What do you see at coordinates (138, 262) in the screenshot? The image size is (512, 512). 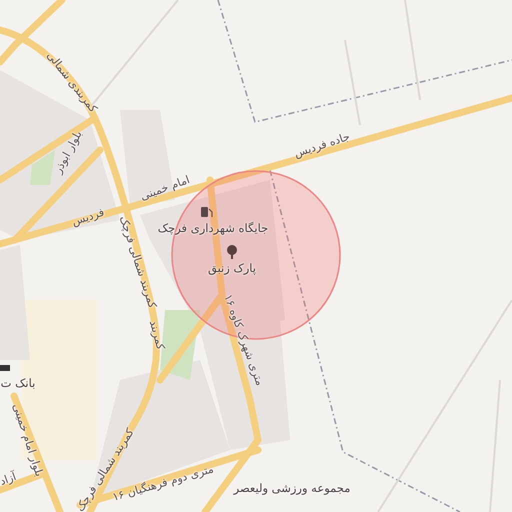 I see `road-label: کمربند شمالی فرچک` at bounding box center [138, 262].